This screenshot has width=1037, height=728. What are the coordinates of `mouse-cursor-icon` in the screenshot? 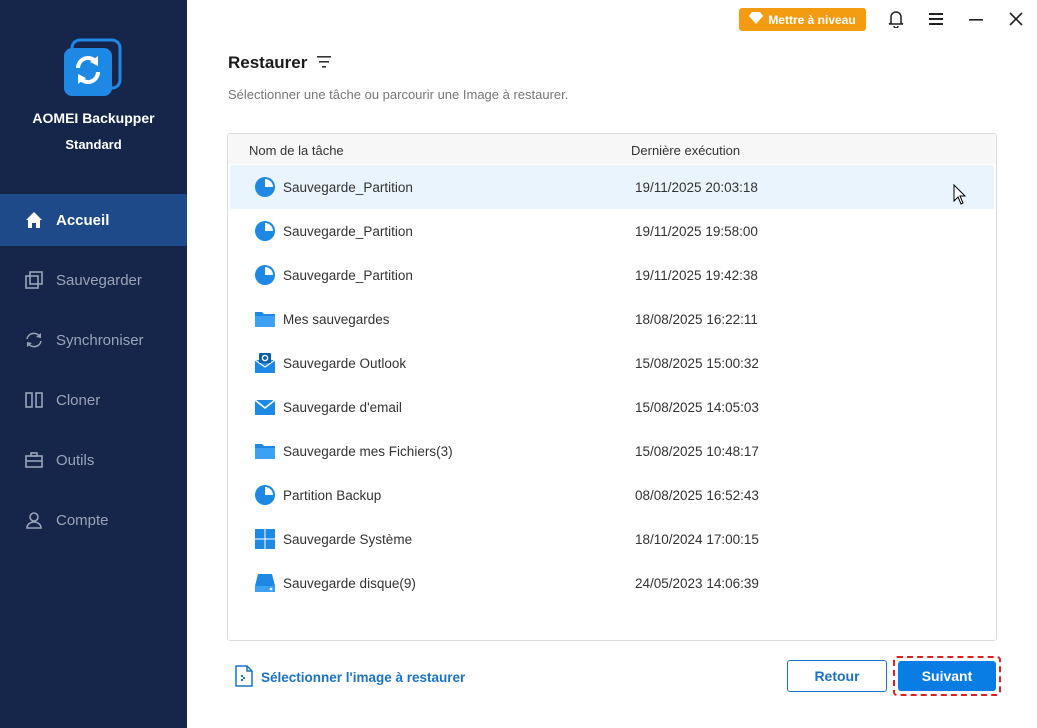 It's located at (960, 197).